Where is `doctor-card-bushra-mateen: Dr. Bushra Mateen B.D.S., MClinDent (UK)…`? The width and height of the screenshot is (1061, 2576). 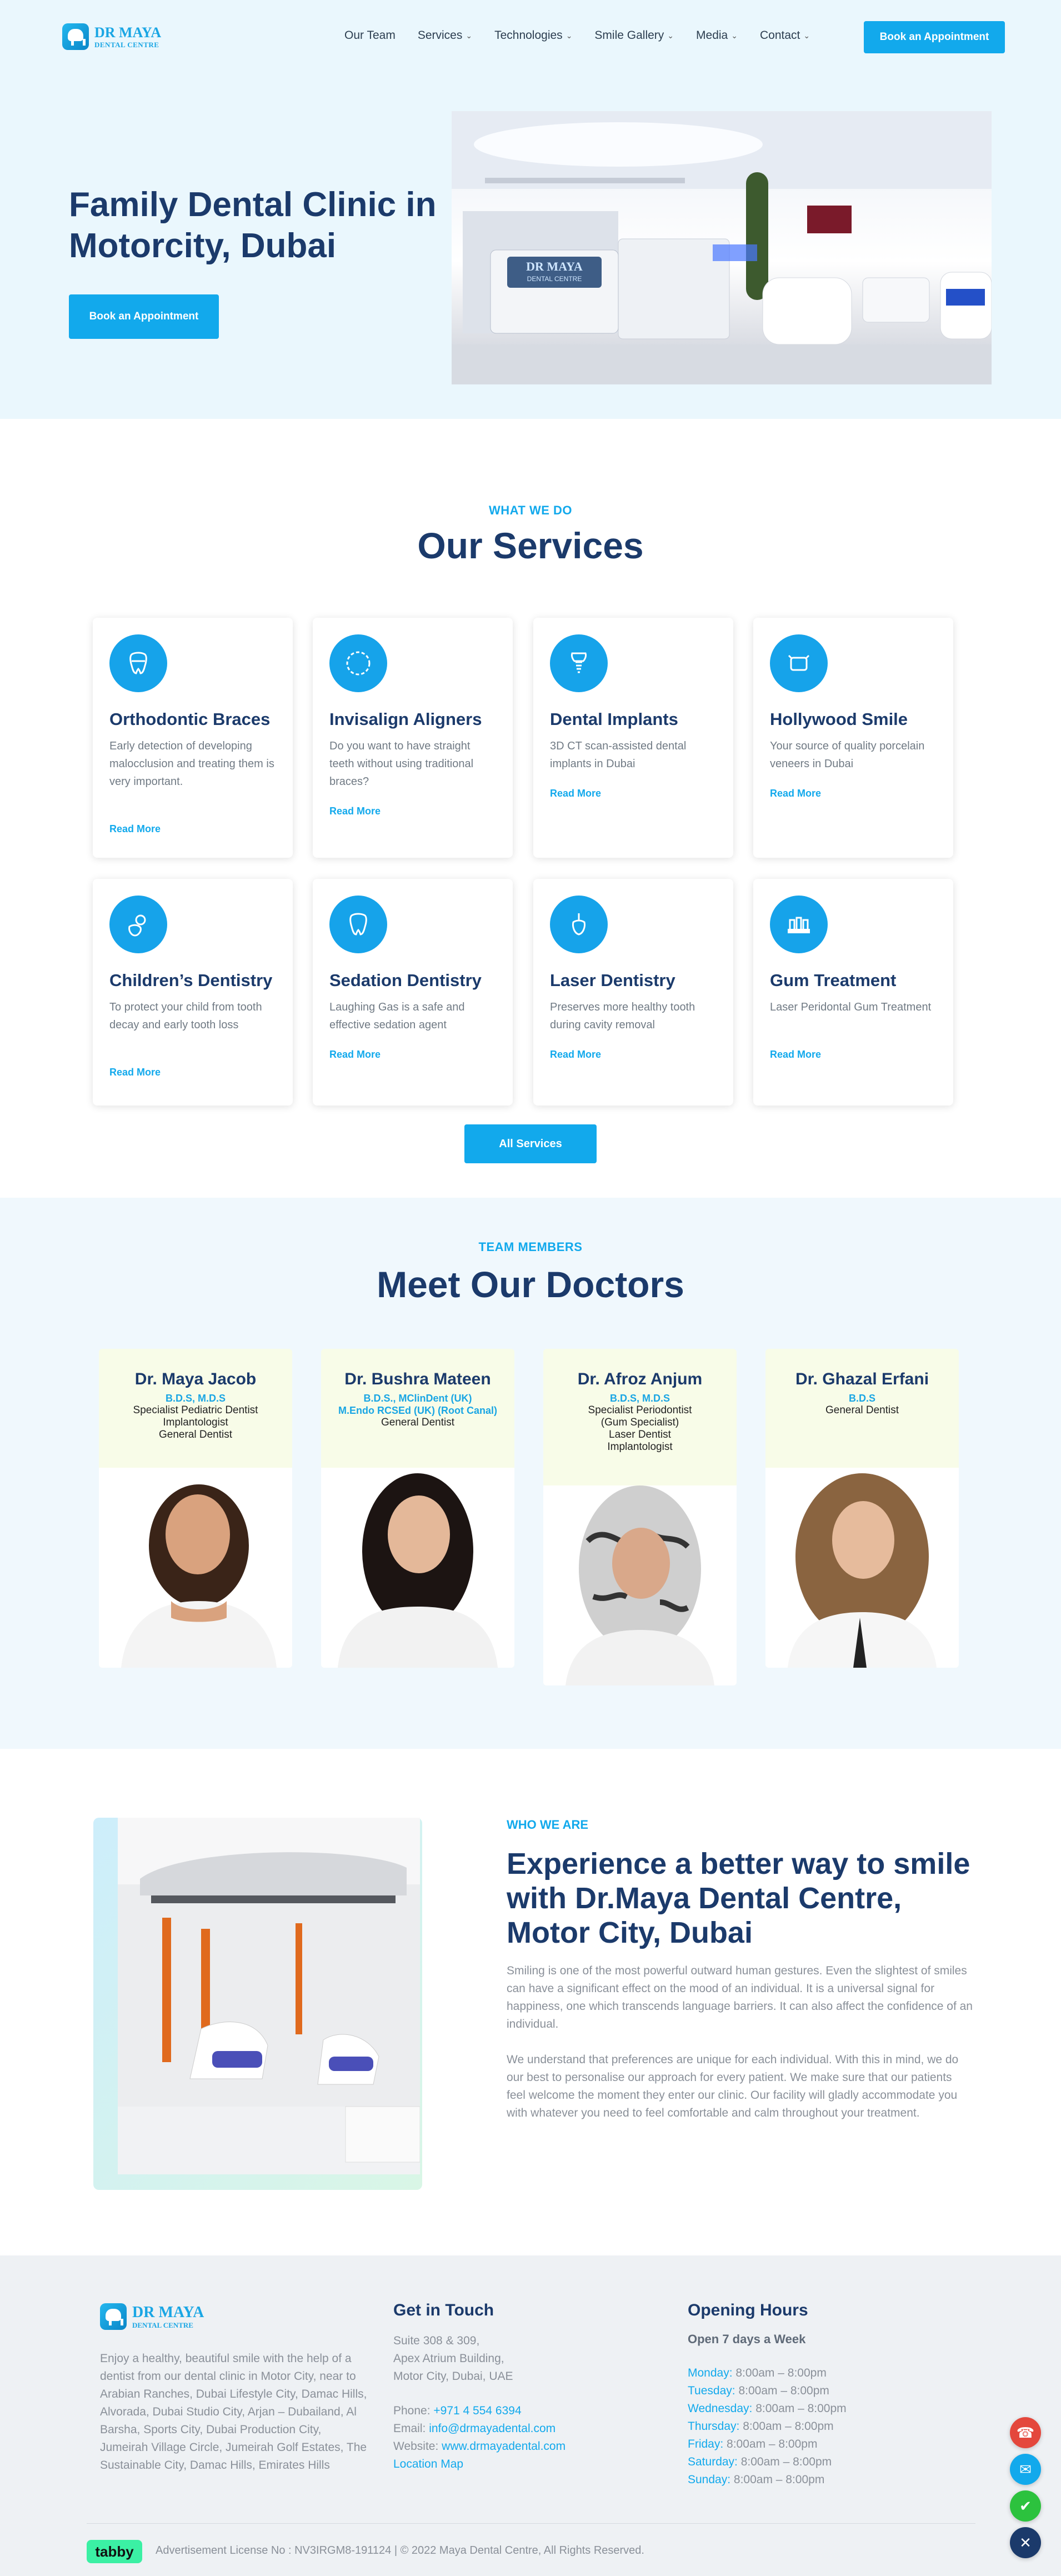 doctor-card-bushra-mateen: Dr. Bushra Mateen B.D.S., MClinDent (UK)… is located at coordinates (417, 1508).